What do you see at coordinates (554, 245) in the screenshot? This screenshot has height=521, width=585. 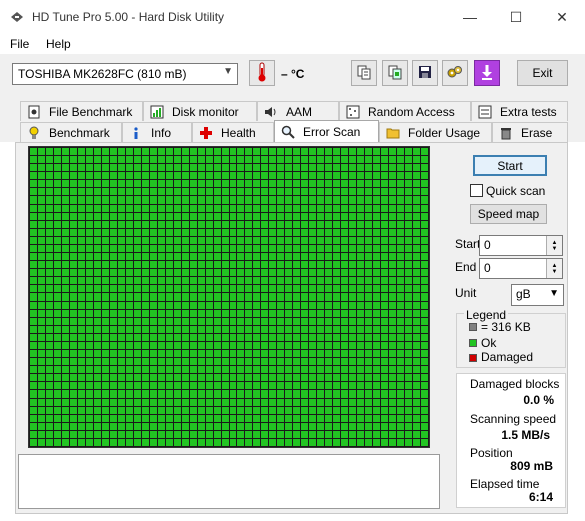 I see `start-spinner: ▲ ▼` at bounding box center [554, 245].